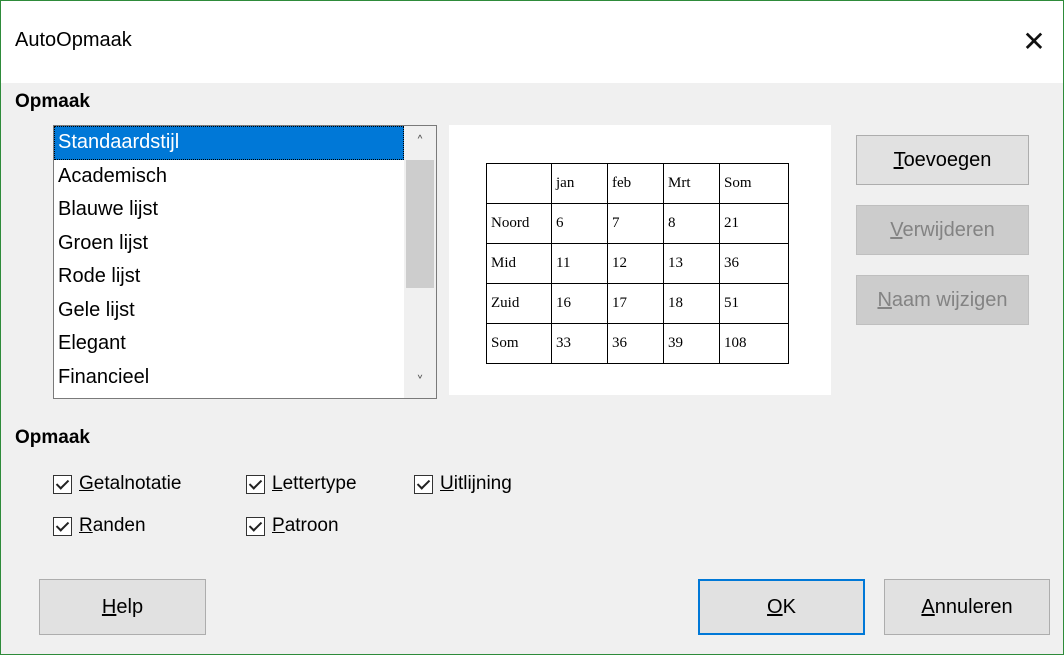 Image resolution: width=1064 pixels, height=655 pixels. Describe the element at coordinates (52, 437) in the screenshot. I see `options-section-label: Opmaak` at that location.